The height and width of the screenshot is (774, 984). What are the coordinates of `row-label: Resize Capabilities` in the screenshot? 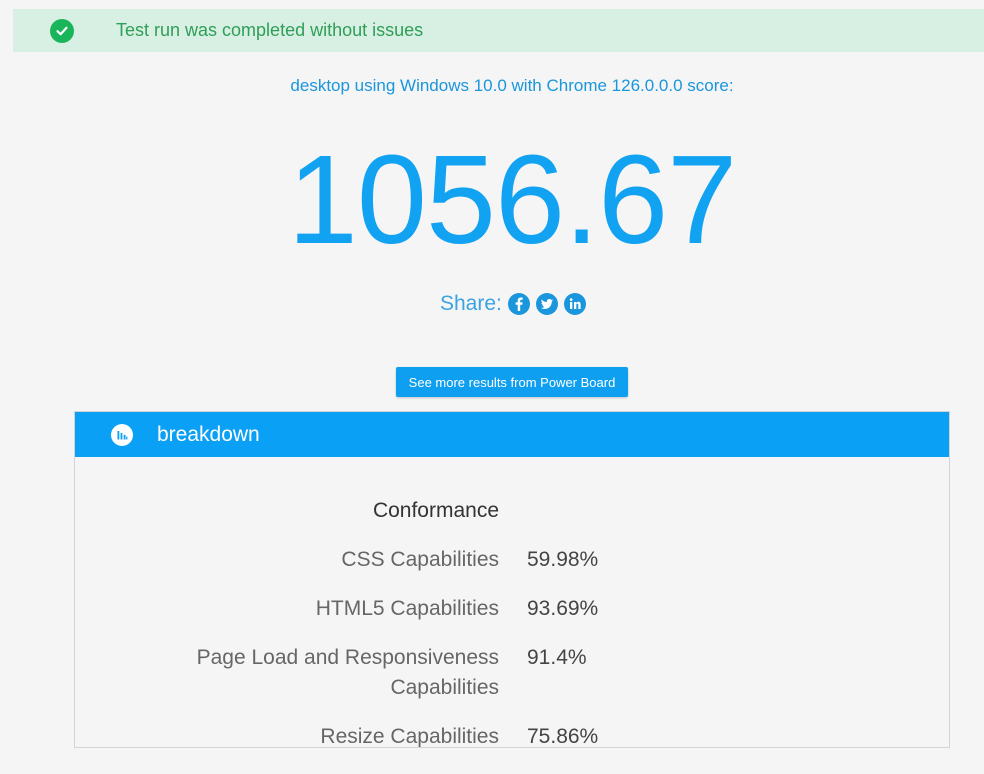 It's located at (409, 736).